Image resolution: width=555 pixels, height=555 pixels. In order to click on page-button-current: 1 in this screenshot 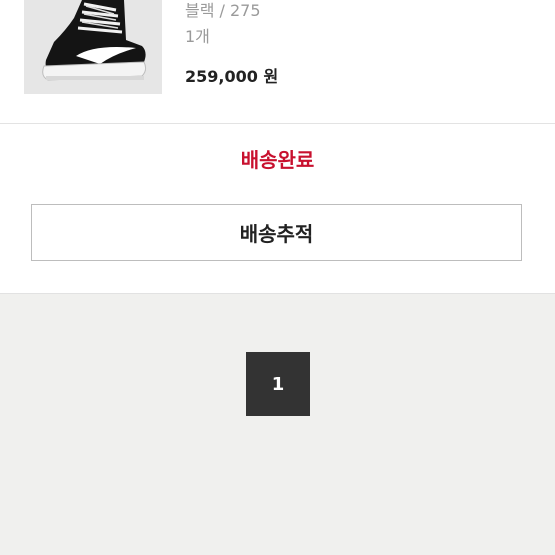, I will do `click(278, 384)`.